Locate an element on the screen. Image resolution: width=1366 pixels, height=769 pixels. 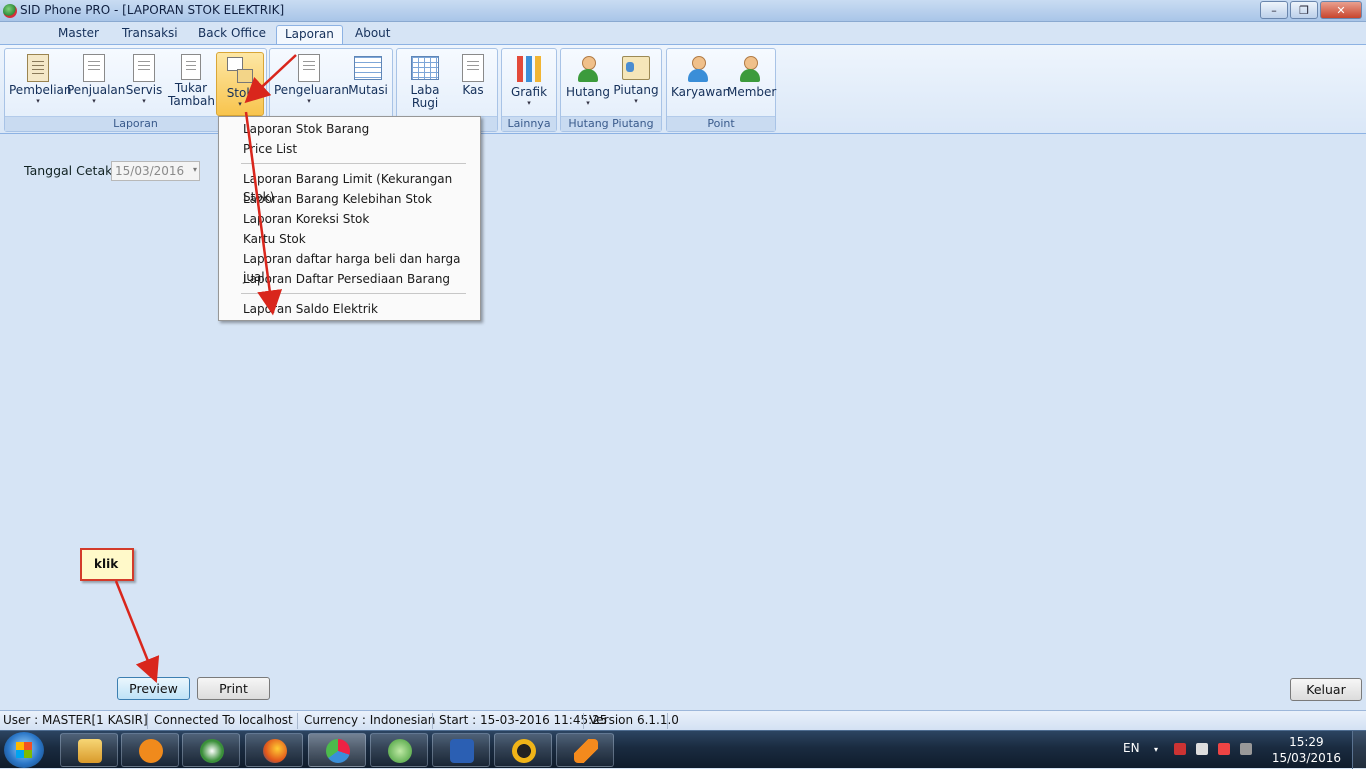
menu-item-laporan-stok-barang: Laporan Stok Barang is located at coordinates (306, 129).